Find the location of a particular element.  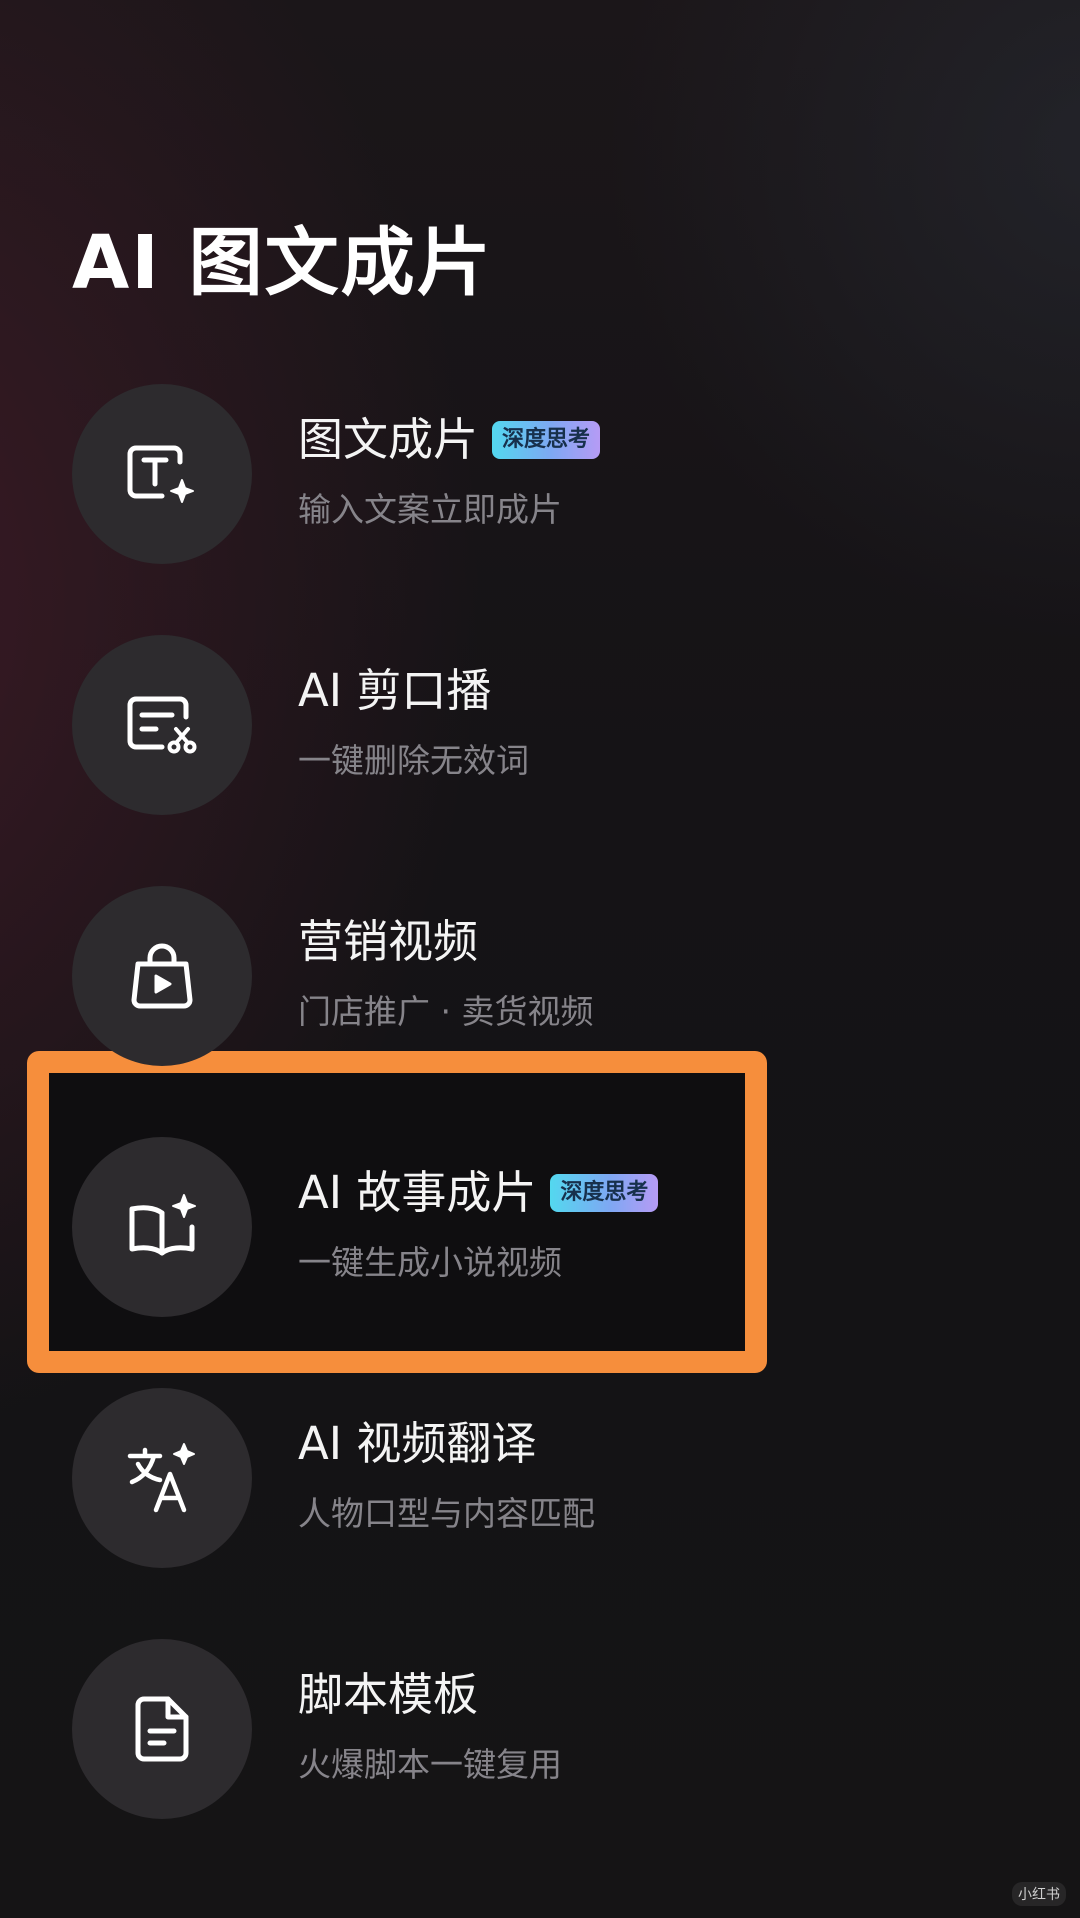

script-cut-icon is located at coordinates (162, 725).